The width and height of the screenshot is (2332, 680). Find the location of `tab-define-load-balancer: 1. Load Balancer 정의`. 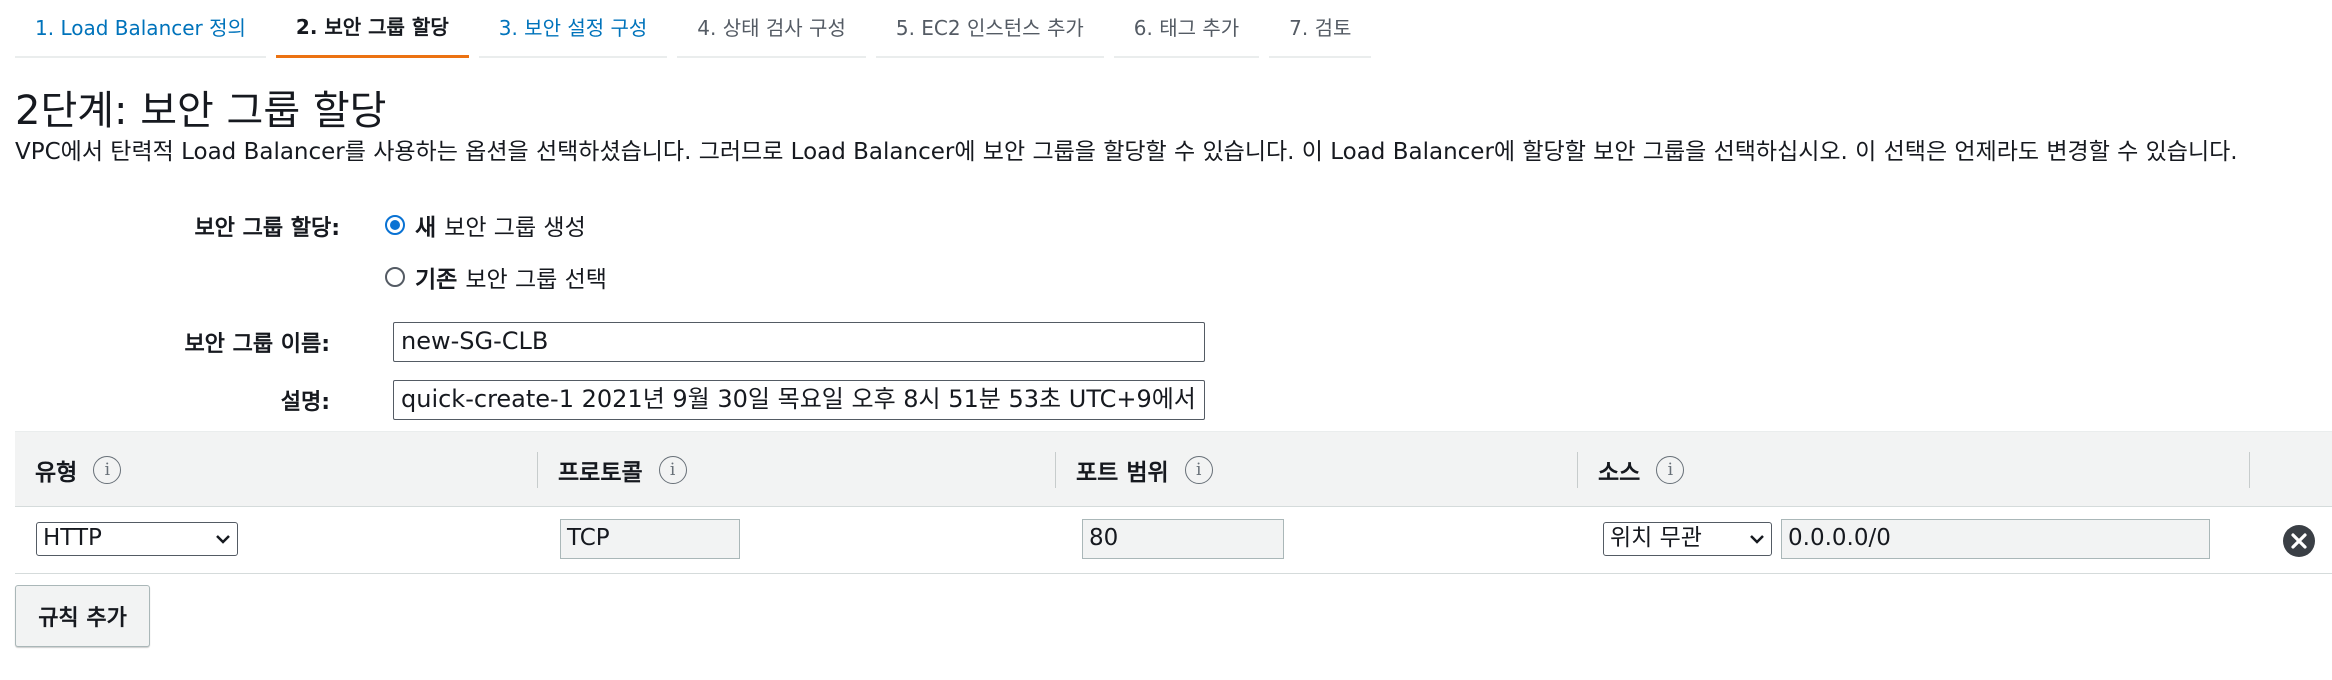

tab-define-load-balancer: 1. Load Balancer 정의 is located at coordinates (140, 29).